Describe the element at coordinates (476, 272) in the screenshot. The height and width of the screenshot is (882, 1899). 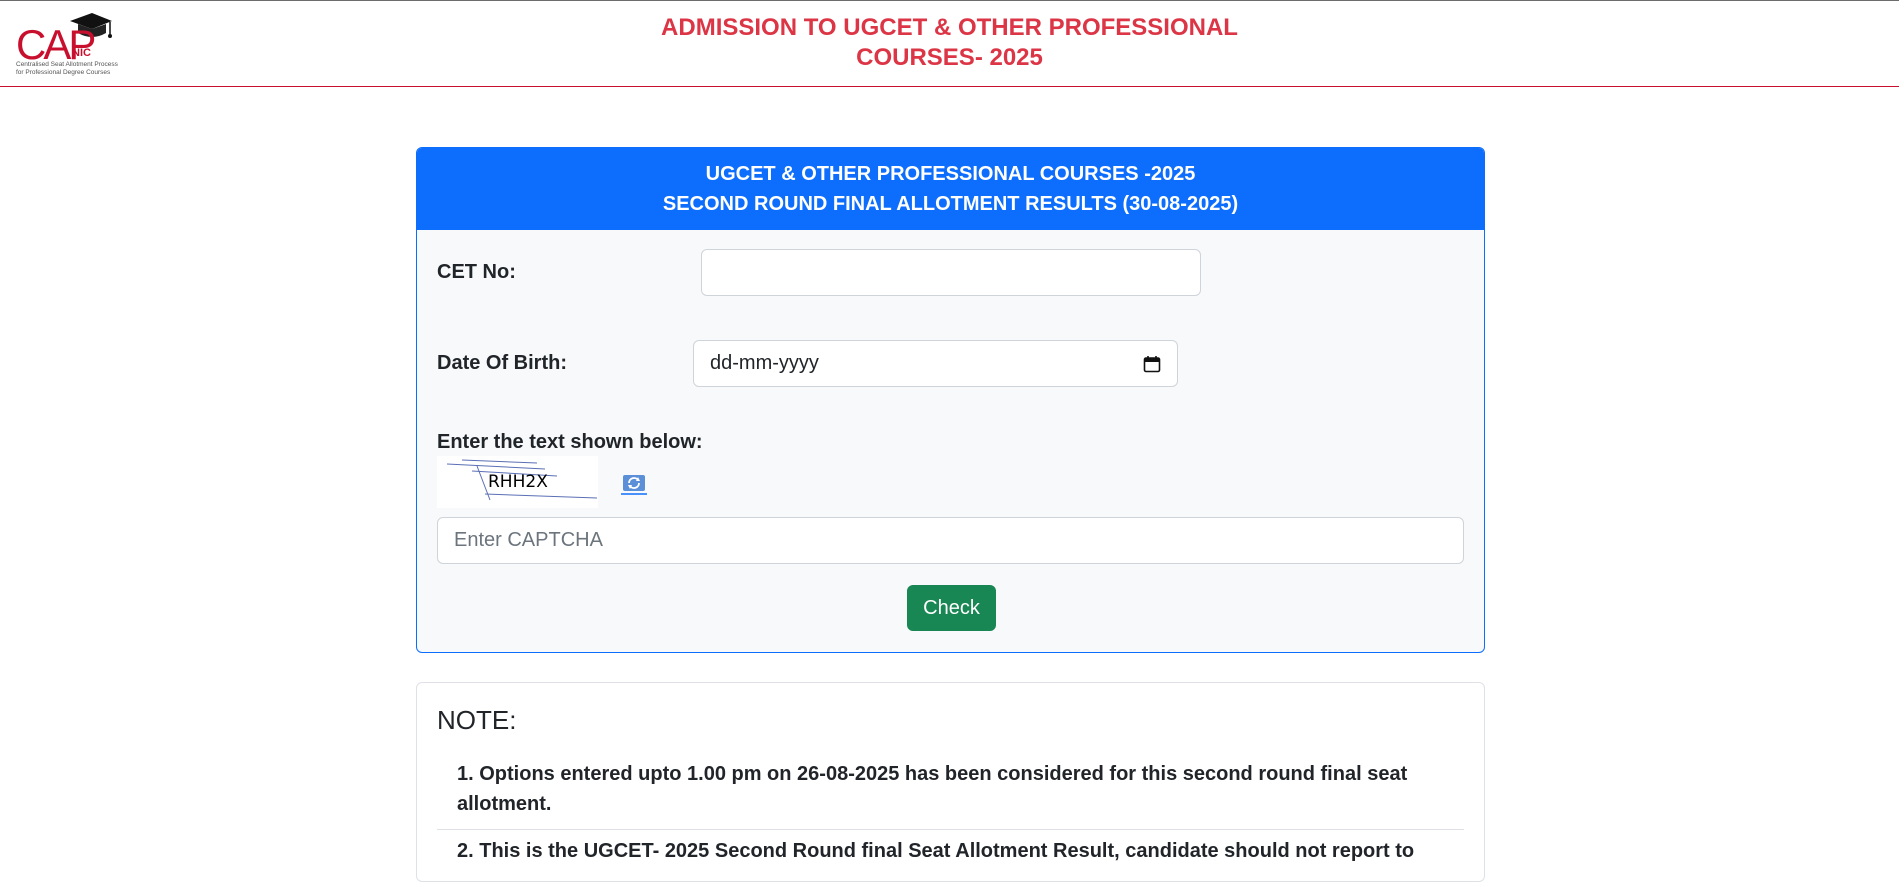
I see `cet-no-label: CET No:` at that location.